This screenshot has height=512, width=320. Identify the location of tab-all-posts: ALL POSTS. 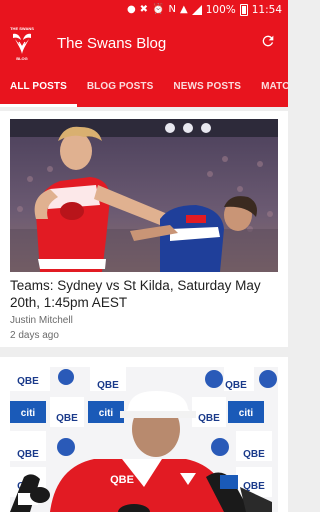
(38, 86).